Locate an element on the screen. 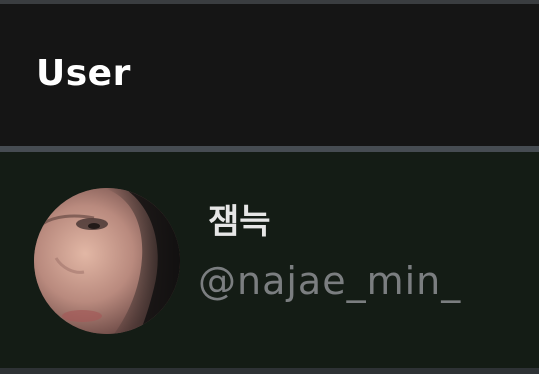  avatar-image is located at coordinates (107, 261).